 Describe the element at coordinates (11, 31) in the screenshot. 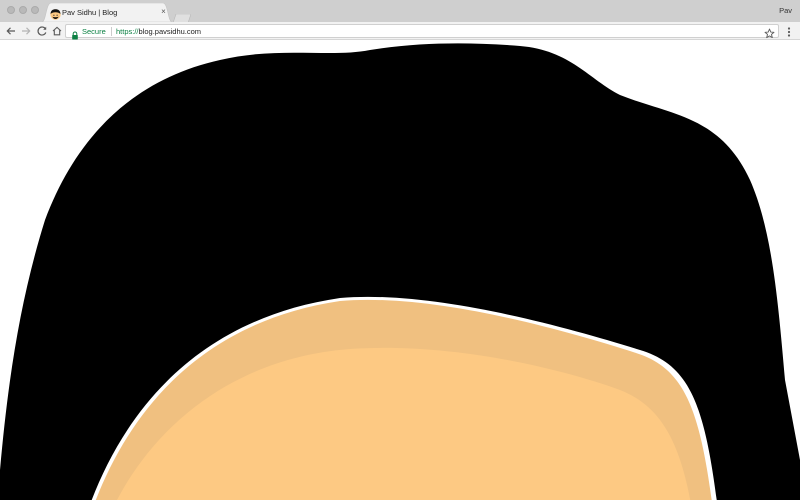

I see `back-arrow-icon` at that location.